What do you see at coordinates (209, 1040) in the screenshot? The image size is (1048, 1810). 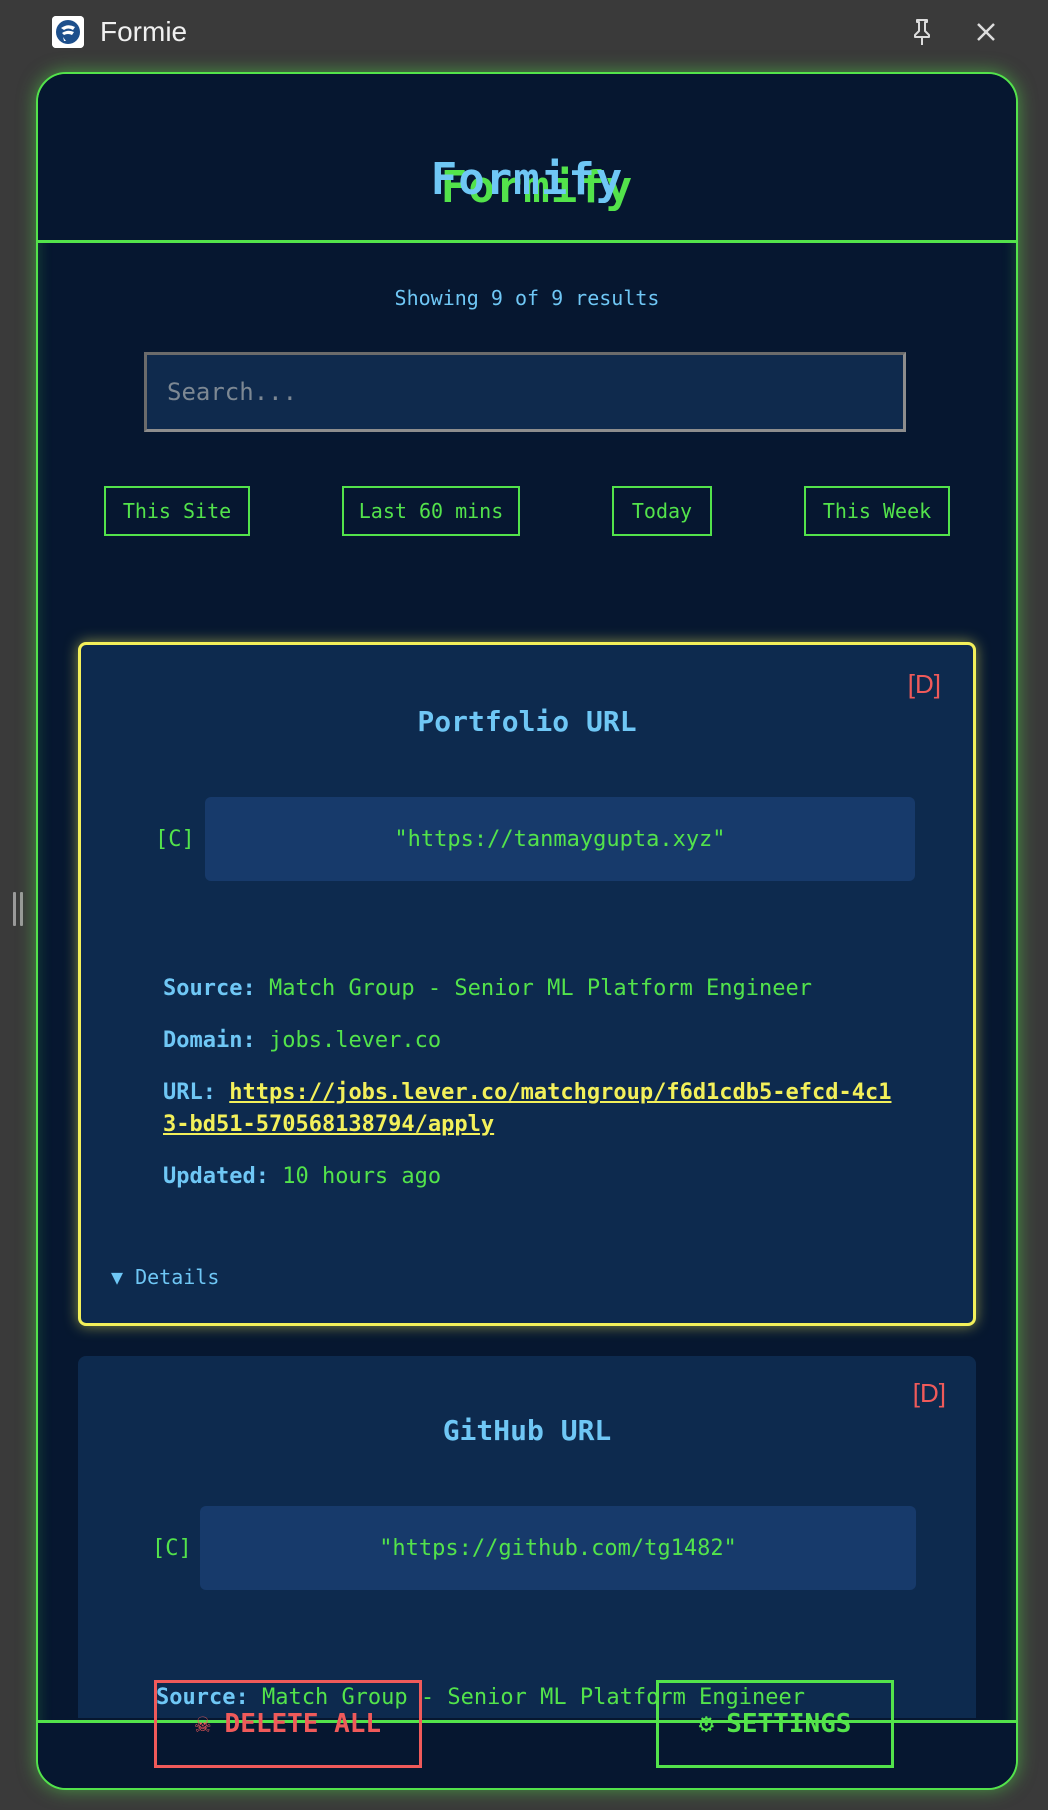 I see `domain-label: Domain:` at bounding box center [209, 1040].